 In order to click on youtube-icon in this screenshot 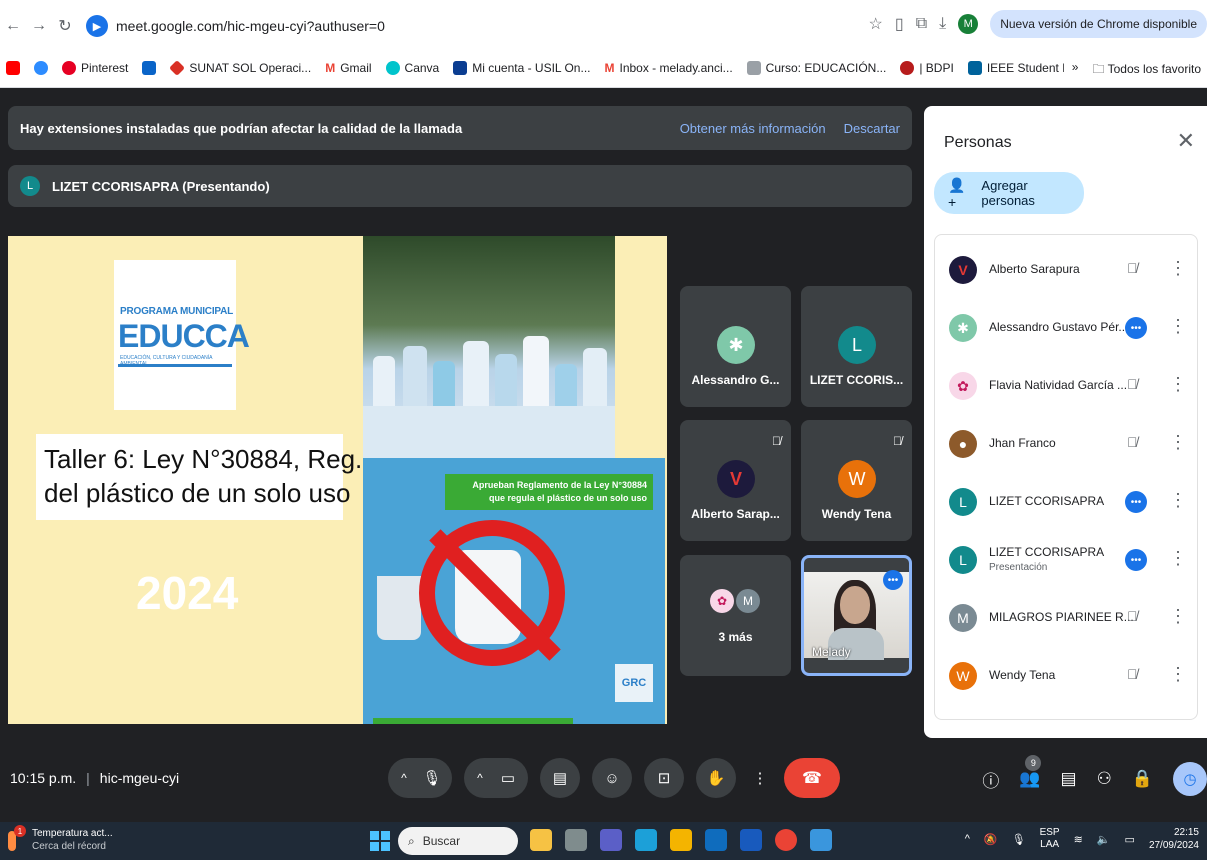, I will do `click(13, 68)`.